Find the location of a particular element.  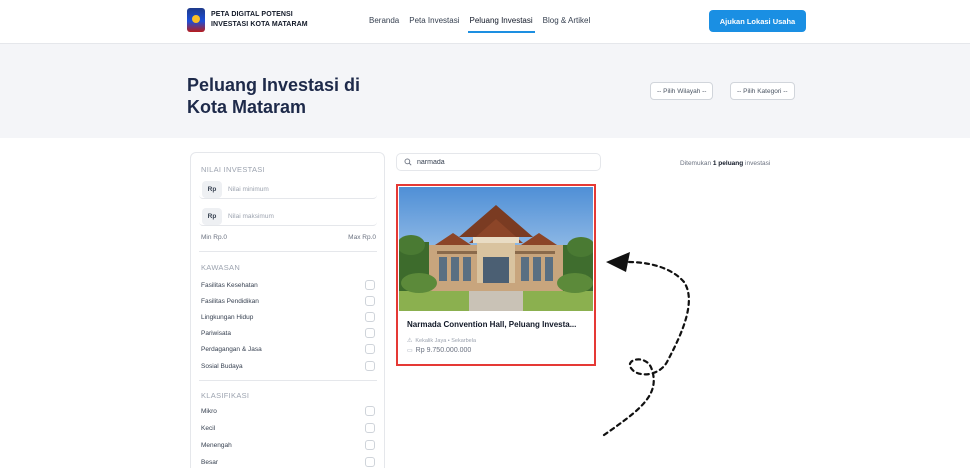

card-location-text: Kekalik Jaya • Sekarbela is located at coordinates (446, 340).